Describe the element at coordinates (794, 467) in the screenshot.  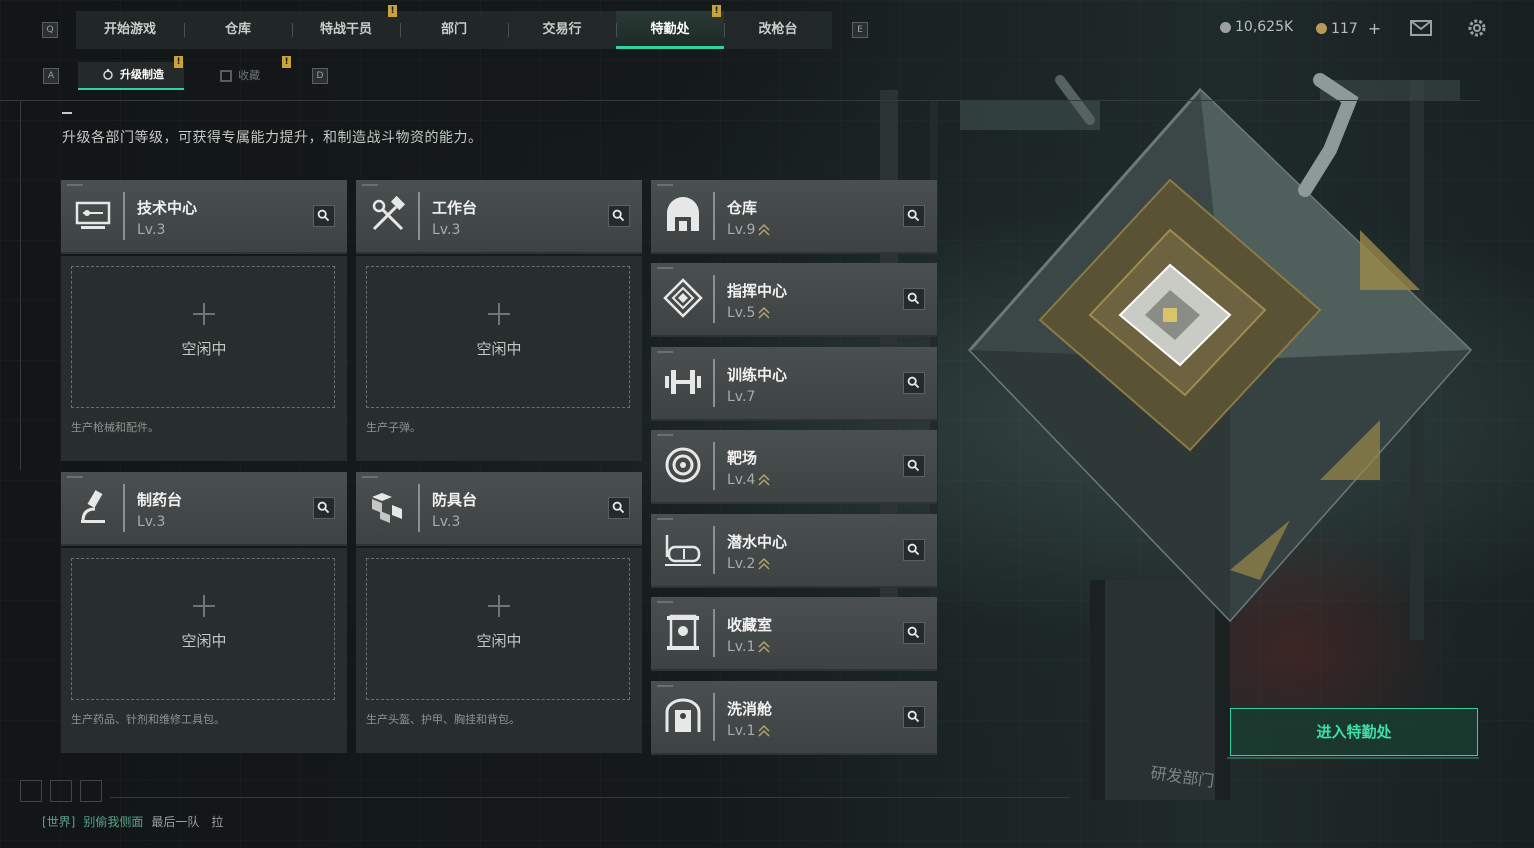
I see `facility-card-shooting-range: 靶场 Lv.4` at that location.